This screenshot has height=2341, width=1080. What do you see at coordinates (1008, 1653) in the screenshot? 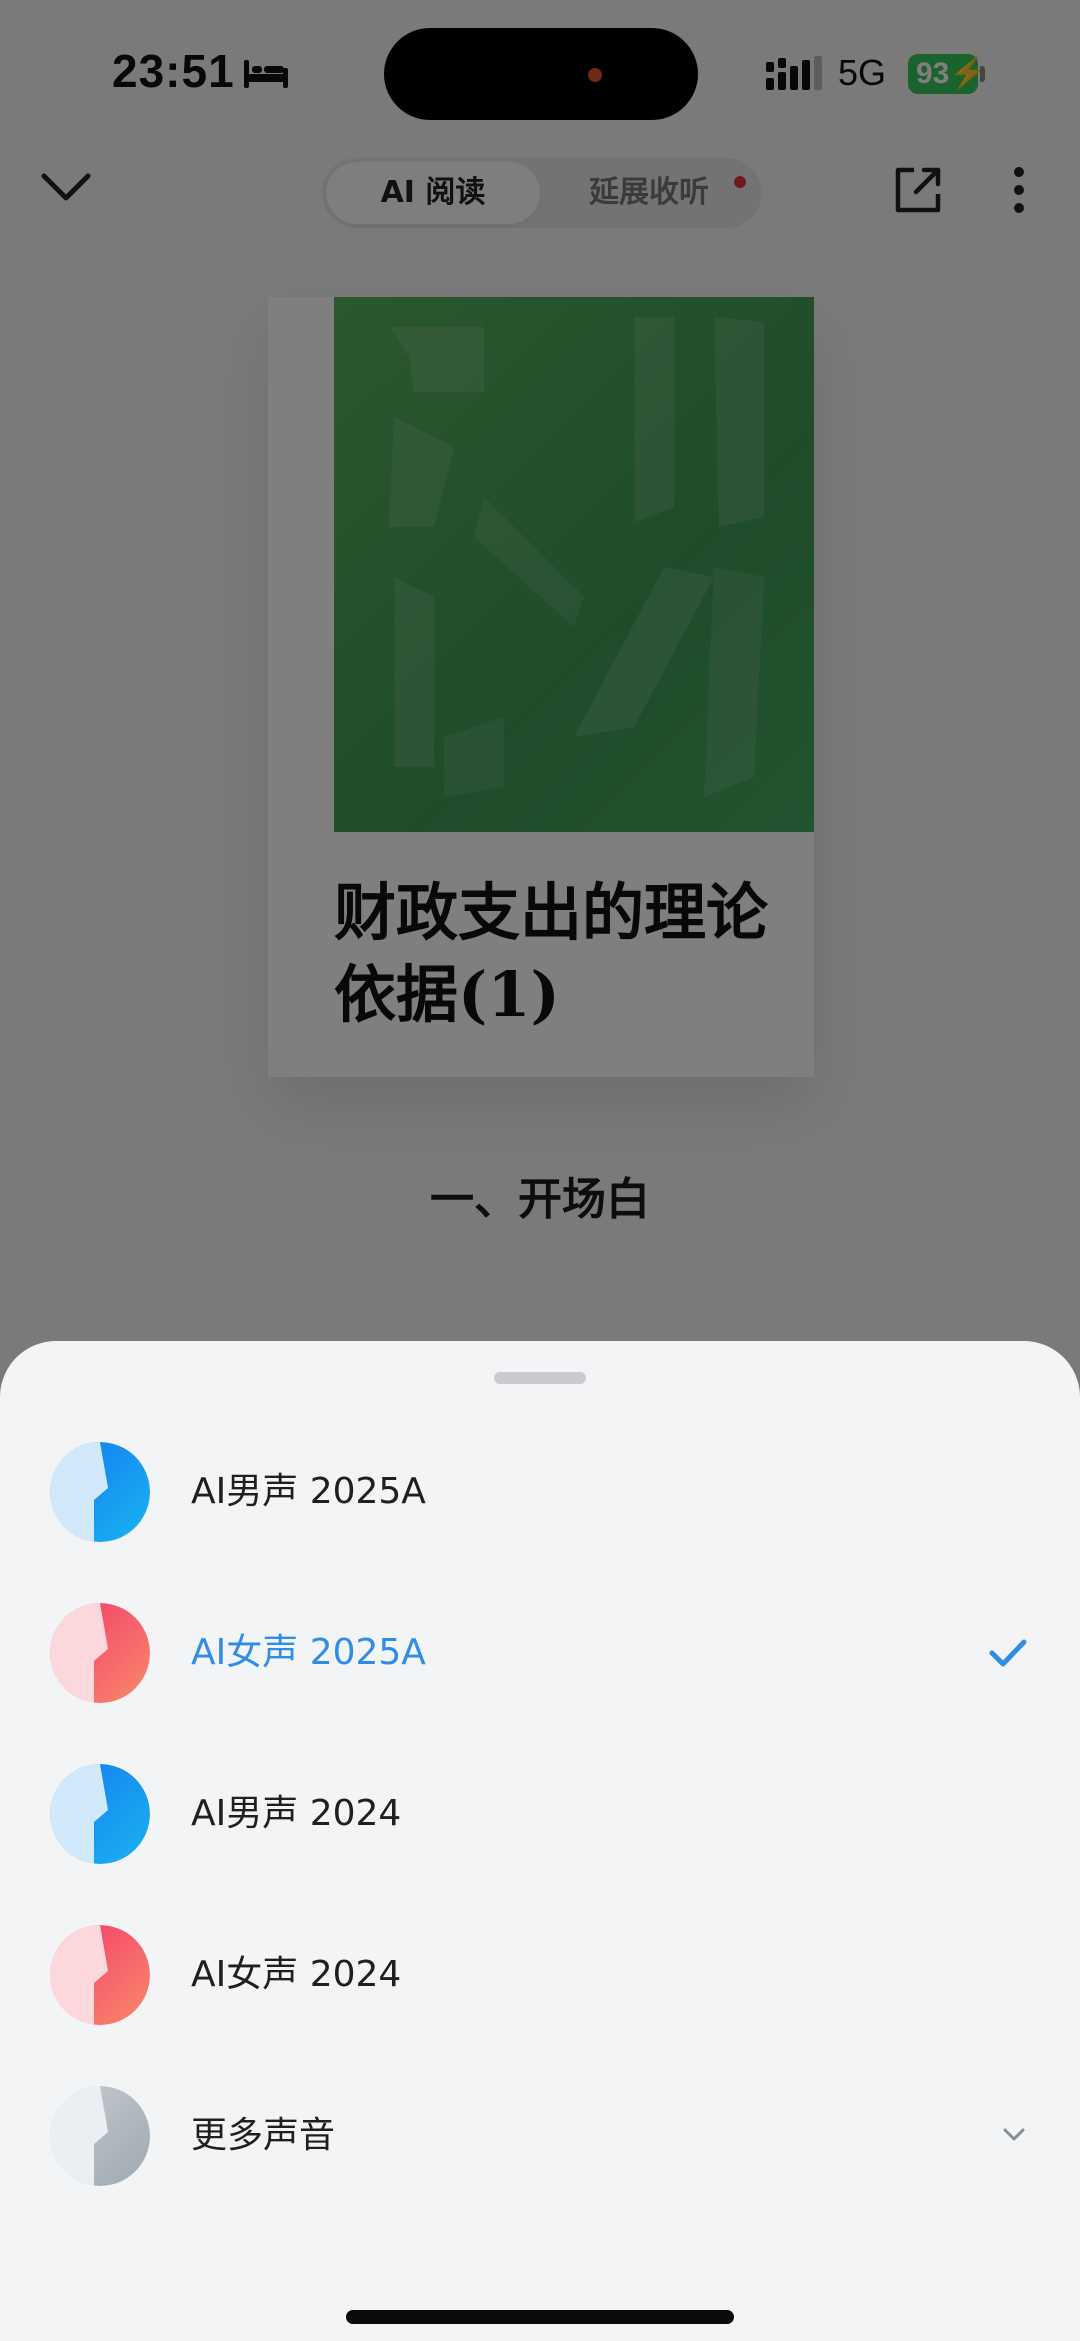
I see `checkmark-icon` at bounding box center [1008, 1653].